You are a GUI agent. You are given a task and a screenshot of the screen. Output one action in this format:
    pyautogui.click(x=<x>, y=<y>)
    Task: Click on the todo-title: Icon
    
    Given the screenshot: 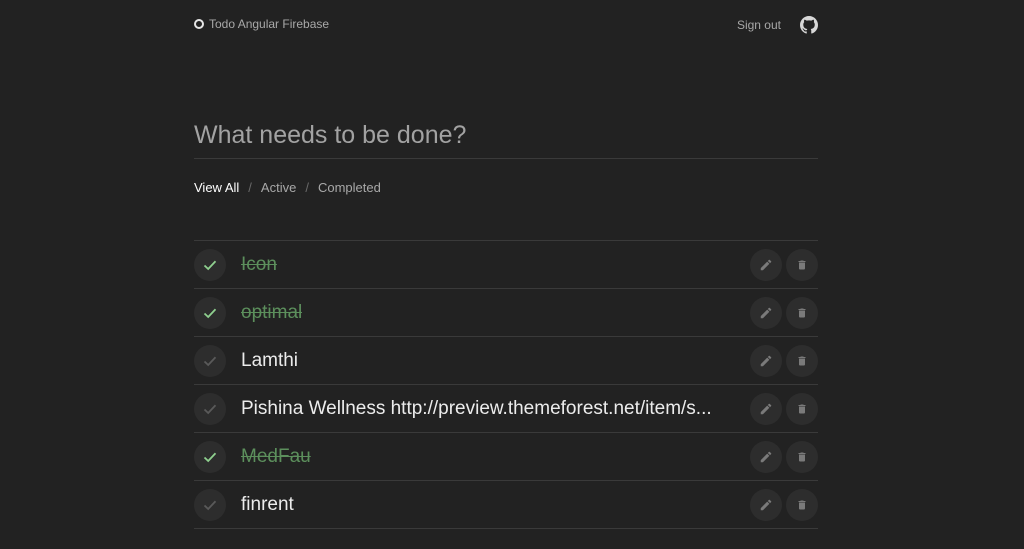 What is the action you would take?
    pyautogui.click(x=259, y=264)
    